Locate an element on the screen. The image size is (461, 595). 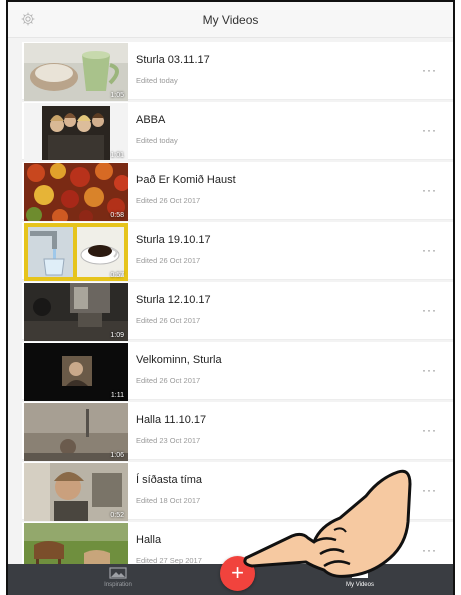
tab-my-videos-label: My Videos is located at coordinates (360, 585).